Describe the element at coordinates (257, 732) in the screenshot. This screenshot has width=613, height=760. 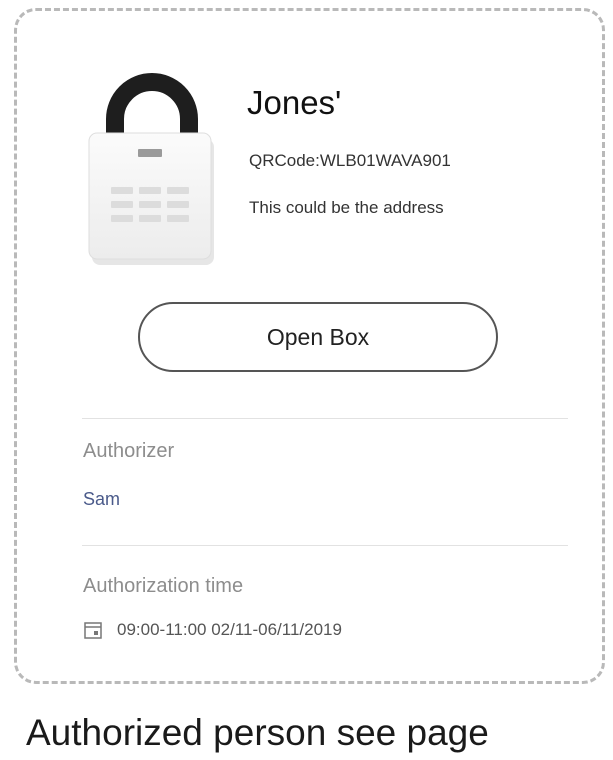
I see `page-caption: Authorized person see page` at that location.